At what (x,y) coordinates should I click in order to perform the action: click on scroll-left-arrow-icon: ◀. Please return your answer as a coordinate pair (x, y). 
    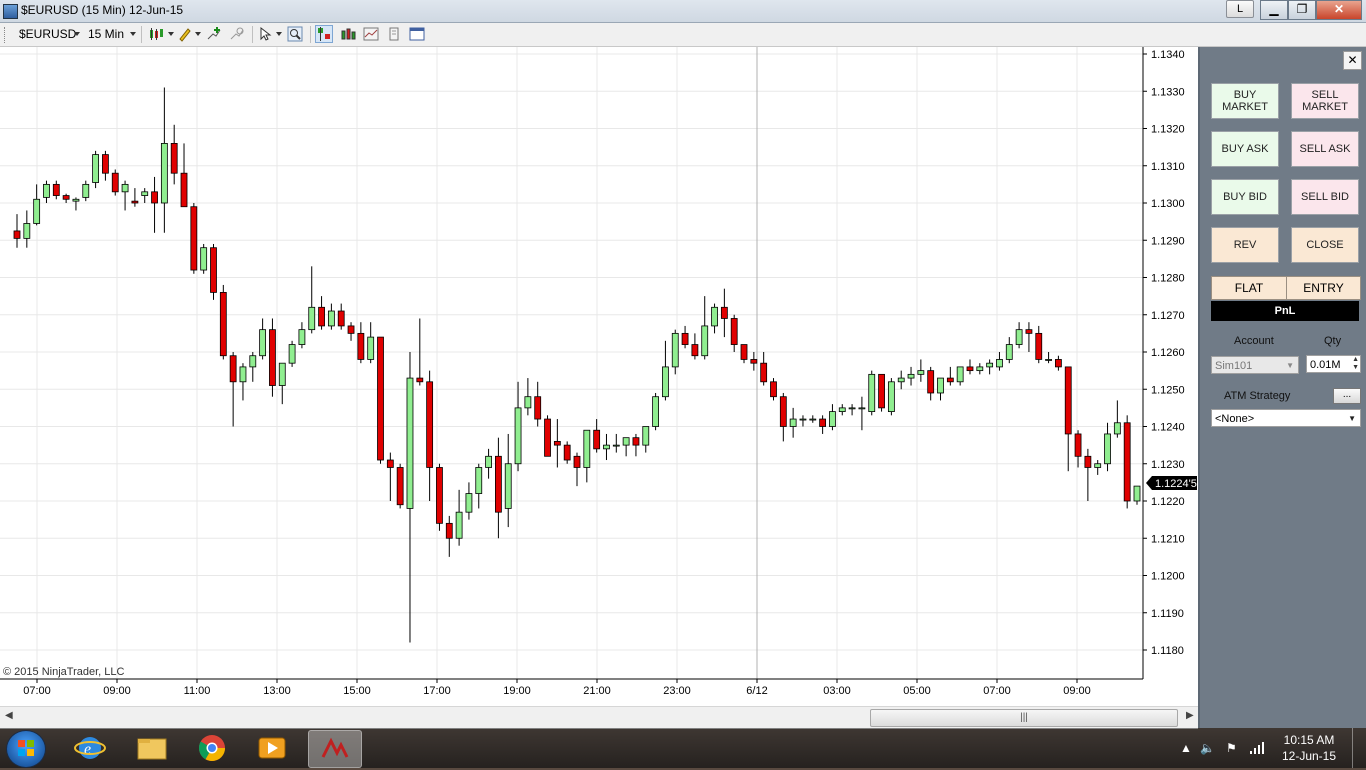
    Looking at the image, I should click on (9, 715).